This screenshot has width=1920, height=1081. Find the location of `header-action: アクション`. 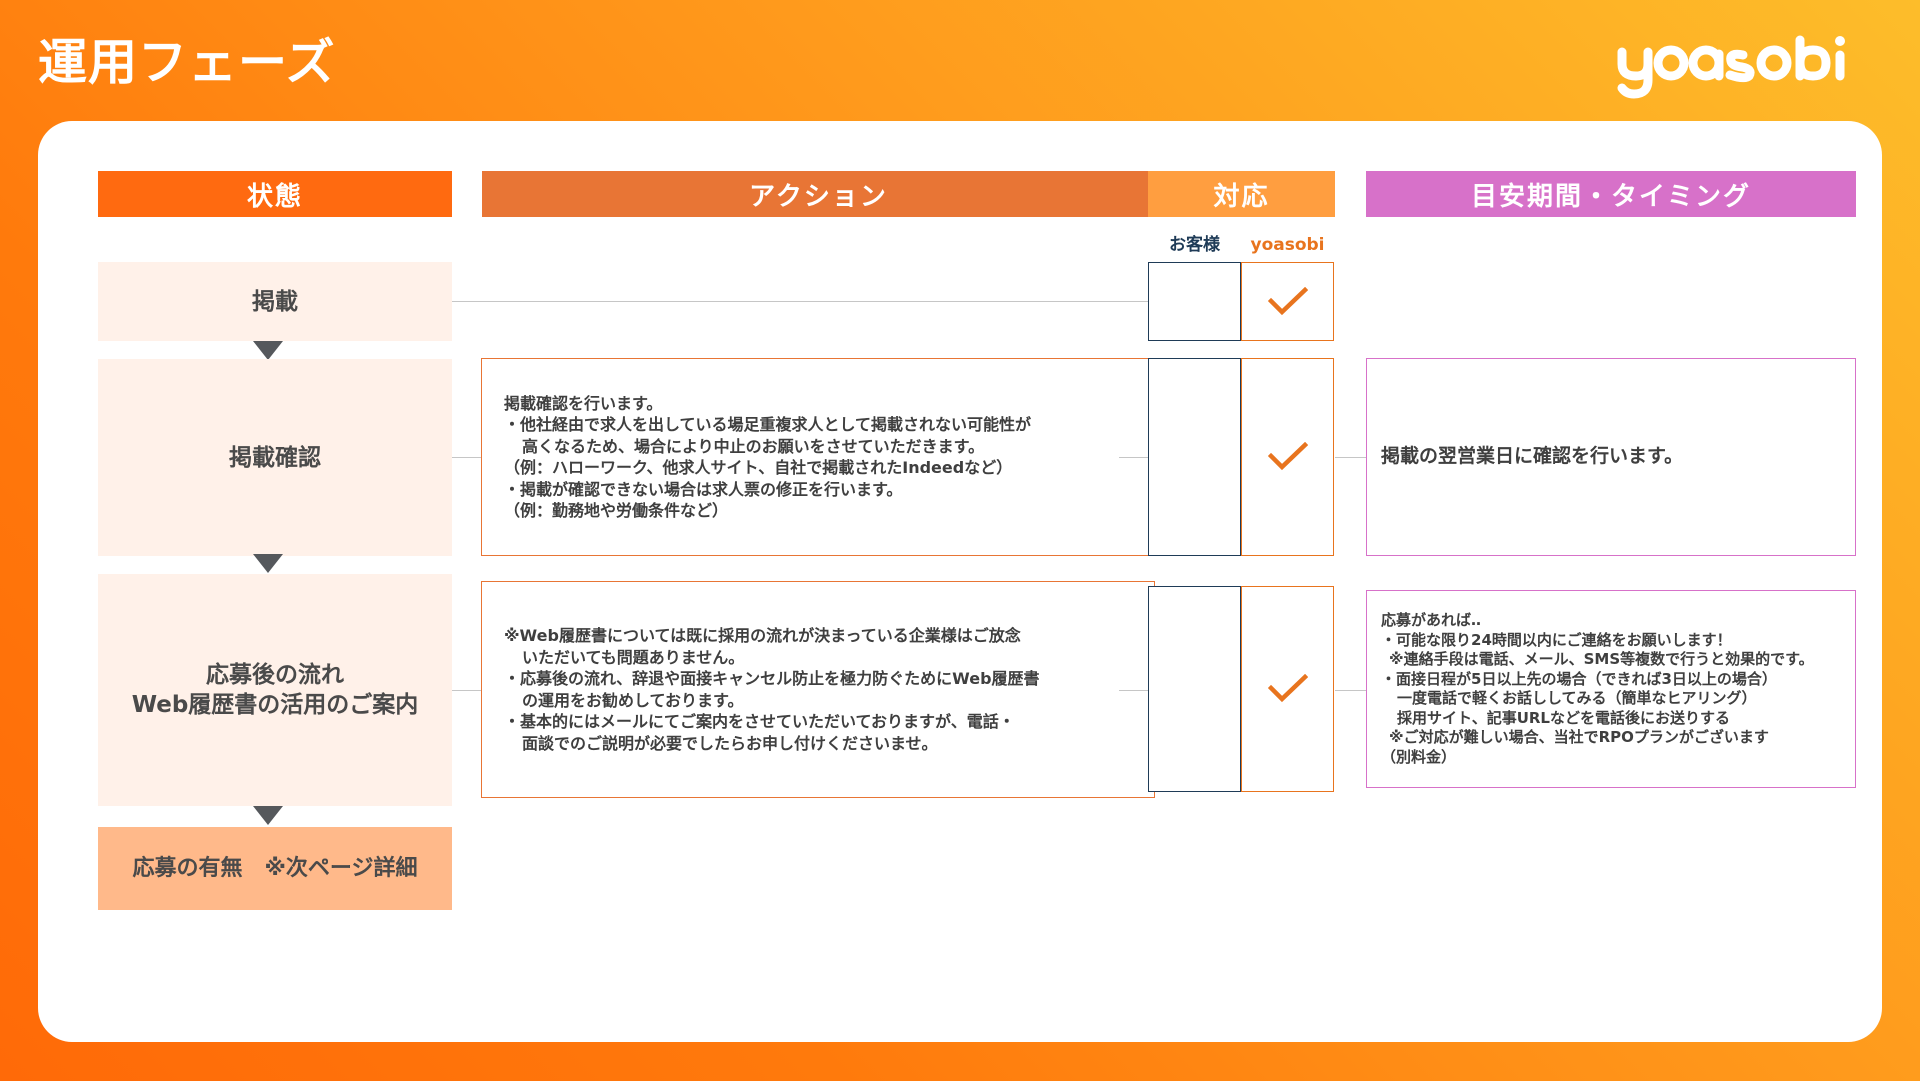

header-action: アクション is located at coordinates (818, 194).